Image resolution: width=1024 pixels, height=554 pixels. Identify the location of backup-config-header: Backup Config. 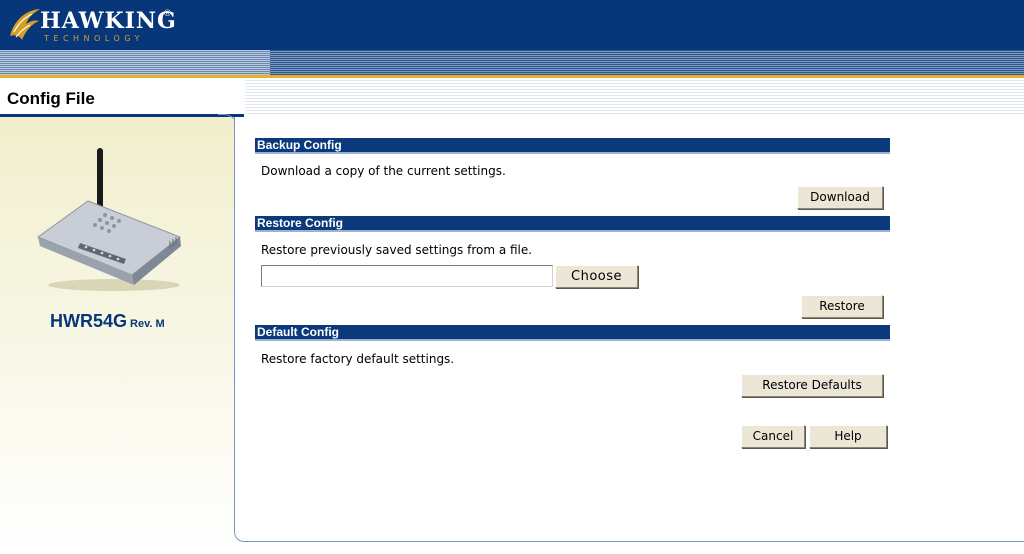
(572, 146).